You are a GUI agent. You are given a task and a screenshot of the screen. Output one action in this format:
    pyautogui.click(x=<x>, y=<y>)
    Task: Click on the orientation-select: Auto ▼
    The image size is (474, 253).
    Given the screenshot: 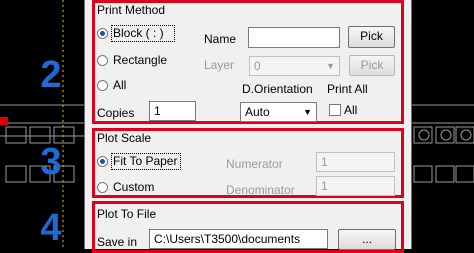 What is the action you would take?
    pyautogui.click(x=278, y=112)
    